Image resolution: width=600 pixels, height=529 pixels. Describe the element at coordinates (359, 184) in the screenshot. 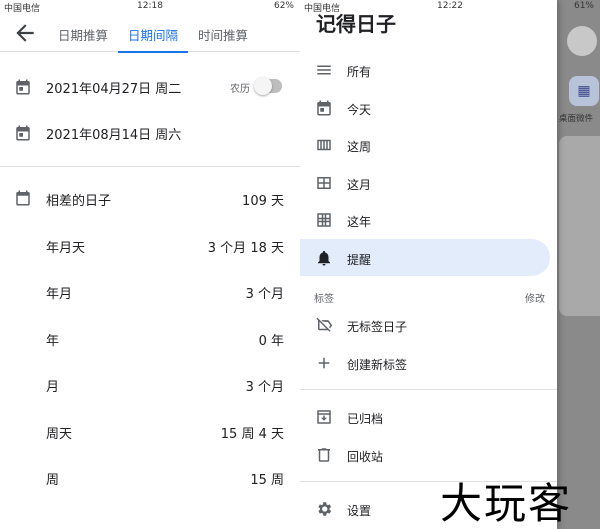

I see `nav-label: 这月` at that location.